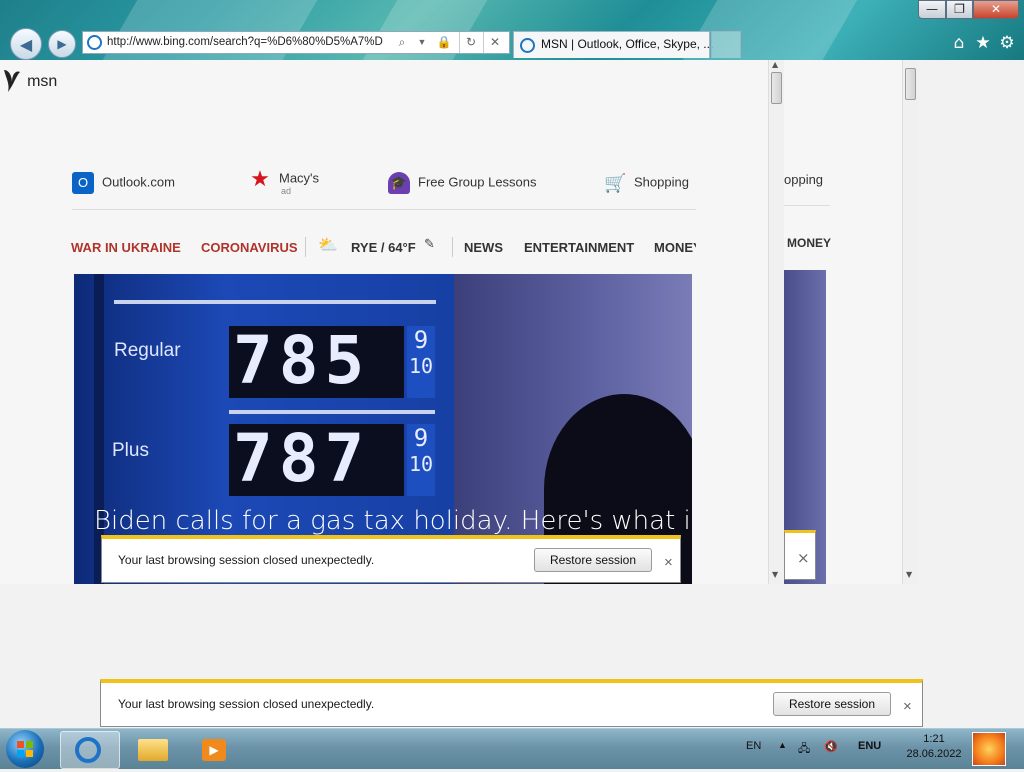  I want to click on internet-explorer-icon, so click(88, 750).